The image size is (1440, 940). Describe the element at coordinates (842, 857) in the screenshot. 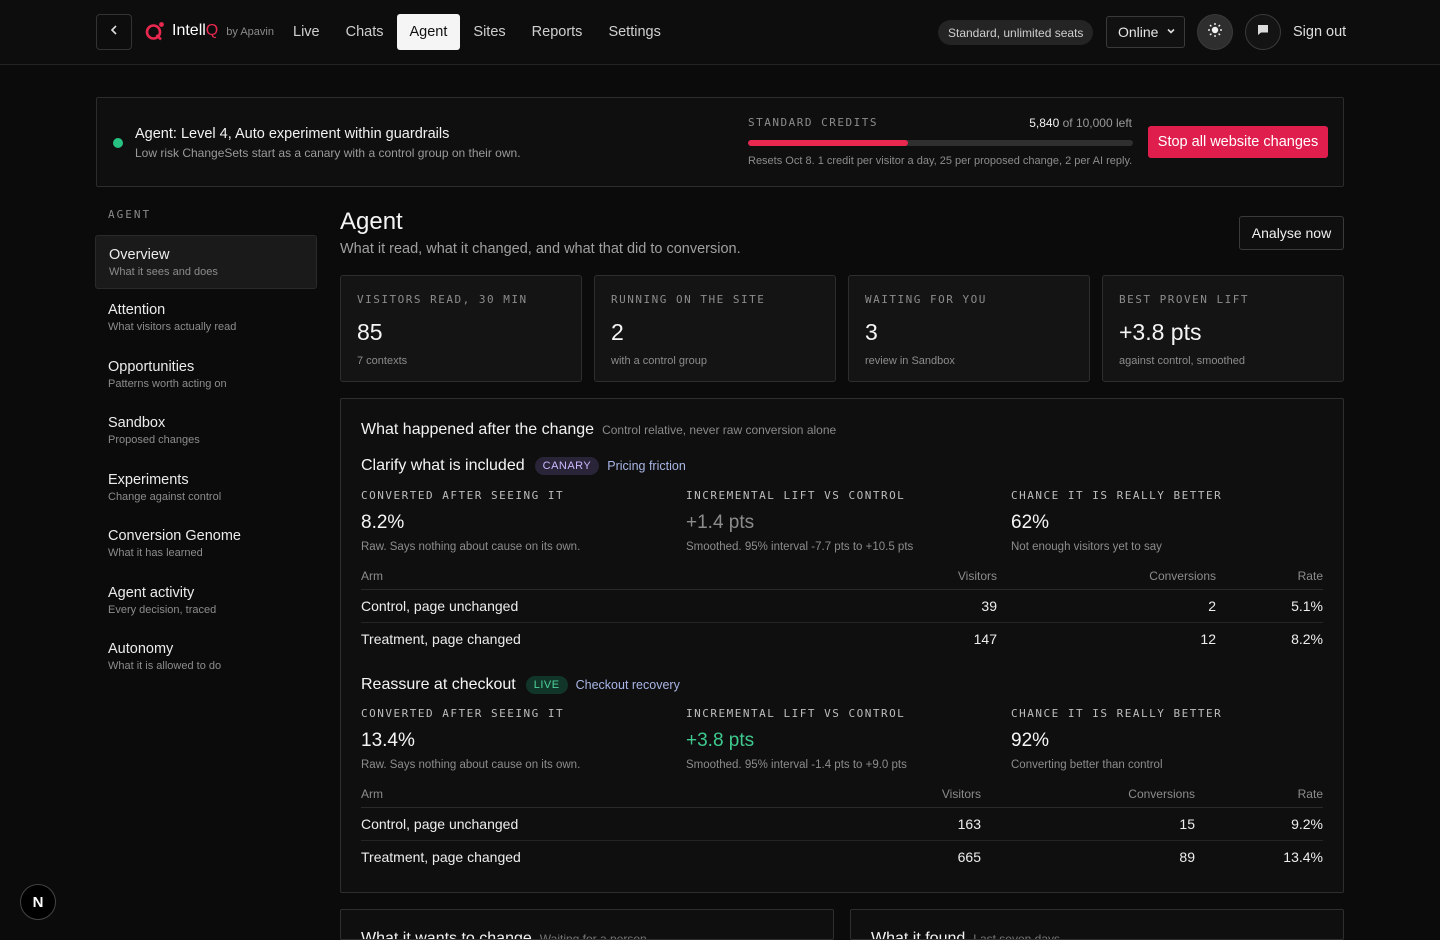

I see `table-row: Treatment, page changed 665 89 13.4%` at that location.